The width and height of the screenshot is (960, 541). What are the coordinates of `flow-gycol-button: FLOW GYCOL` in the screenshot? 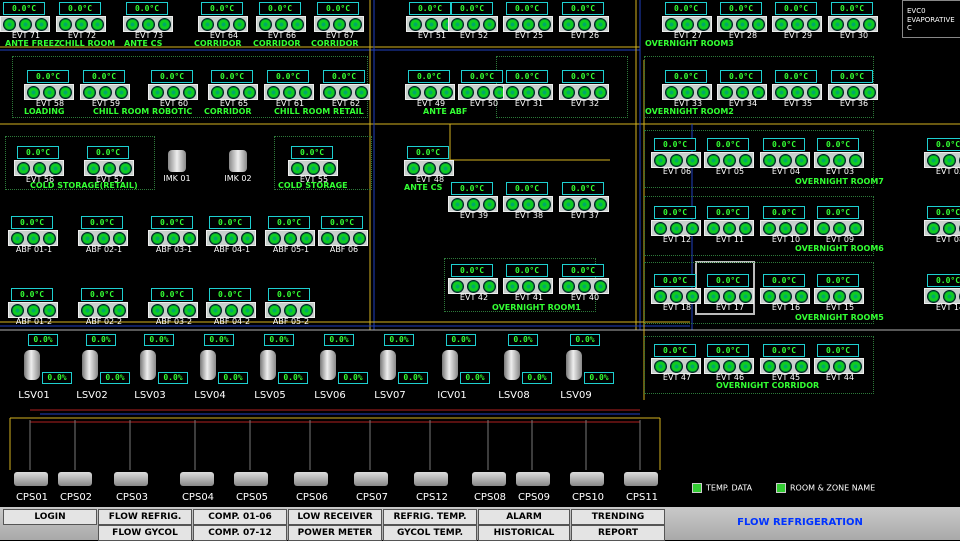 It's located at (145, 533).